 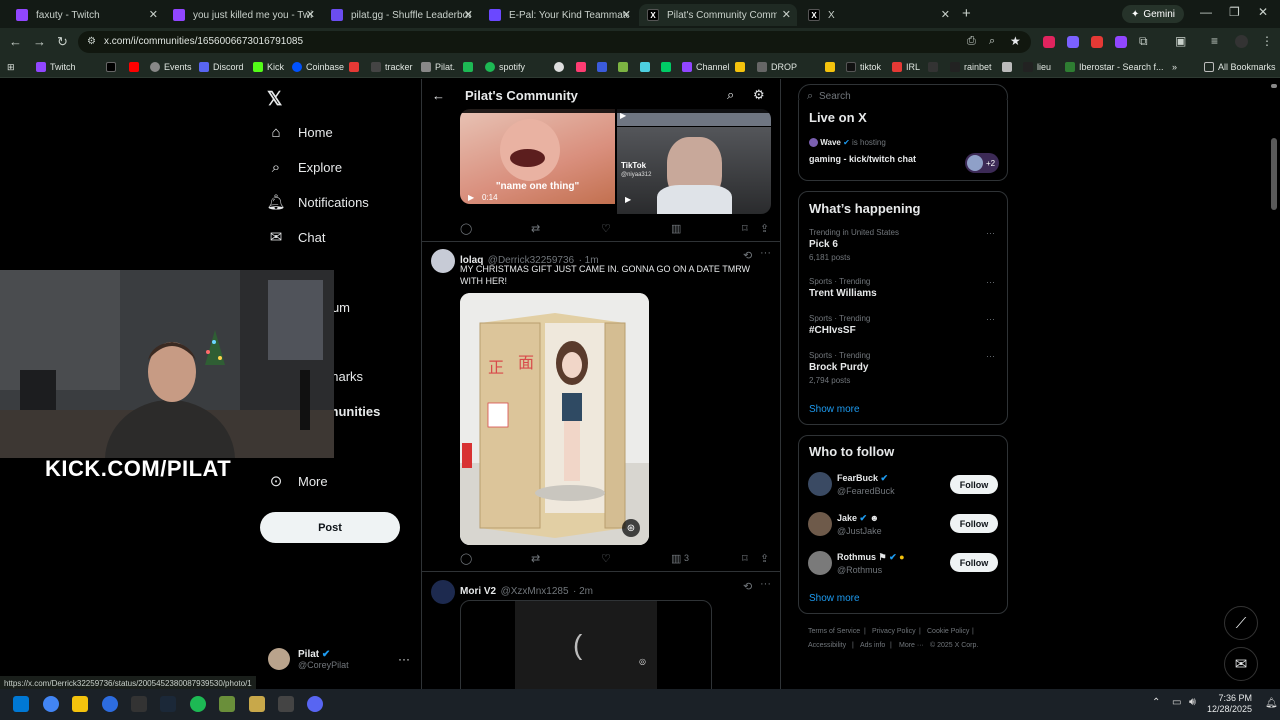 I want to click on bookmark-yellow, so click(x=740, y=67).